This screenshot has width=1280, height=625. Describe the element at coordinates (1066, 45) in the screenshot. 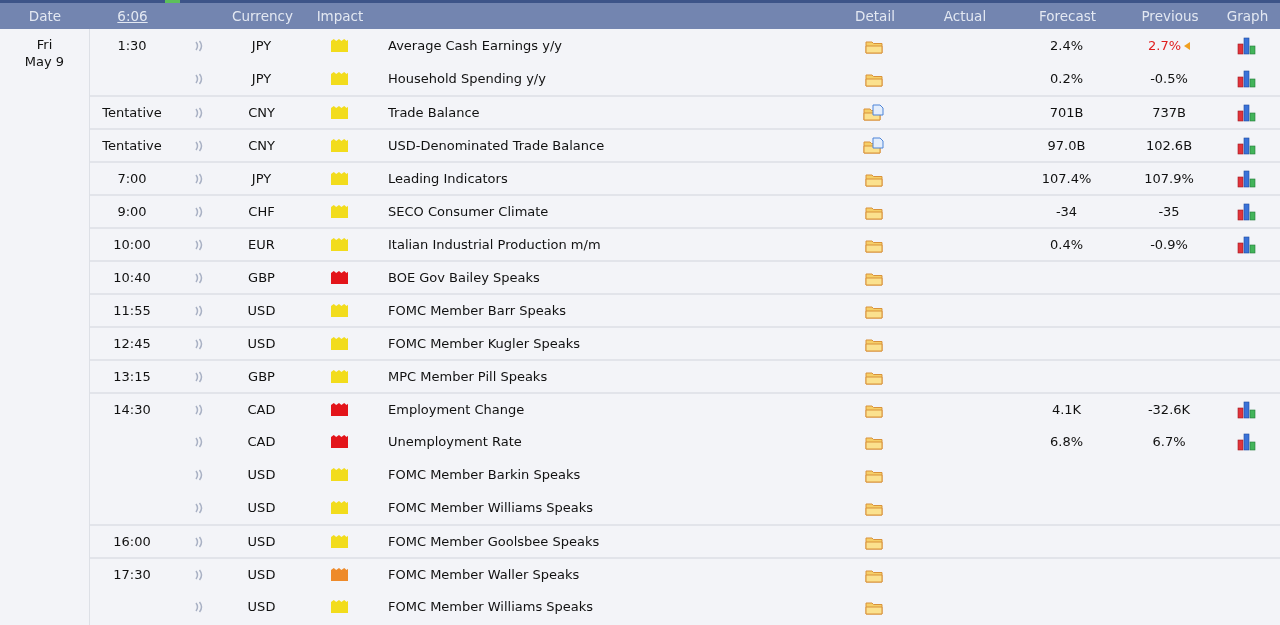

I see `forecast-cell: 2.4%` at that location.